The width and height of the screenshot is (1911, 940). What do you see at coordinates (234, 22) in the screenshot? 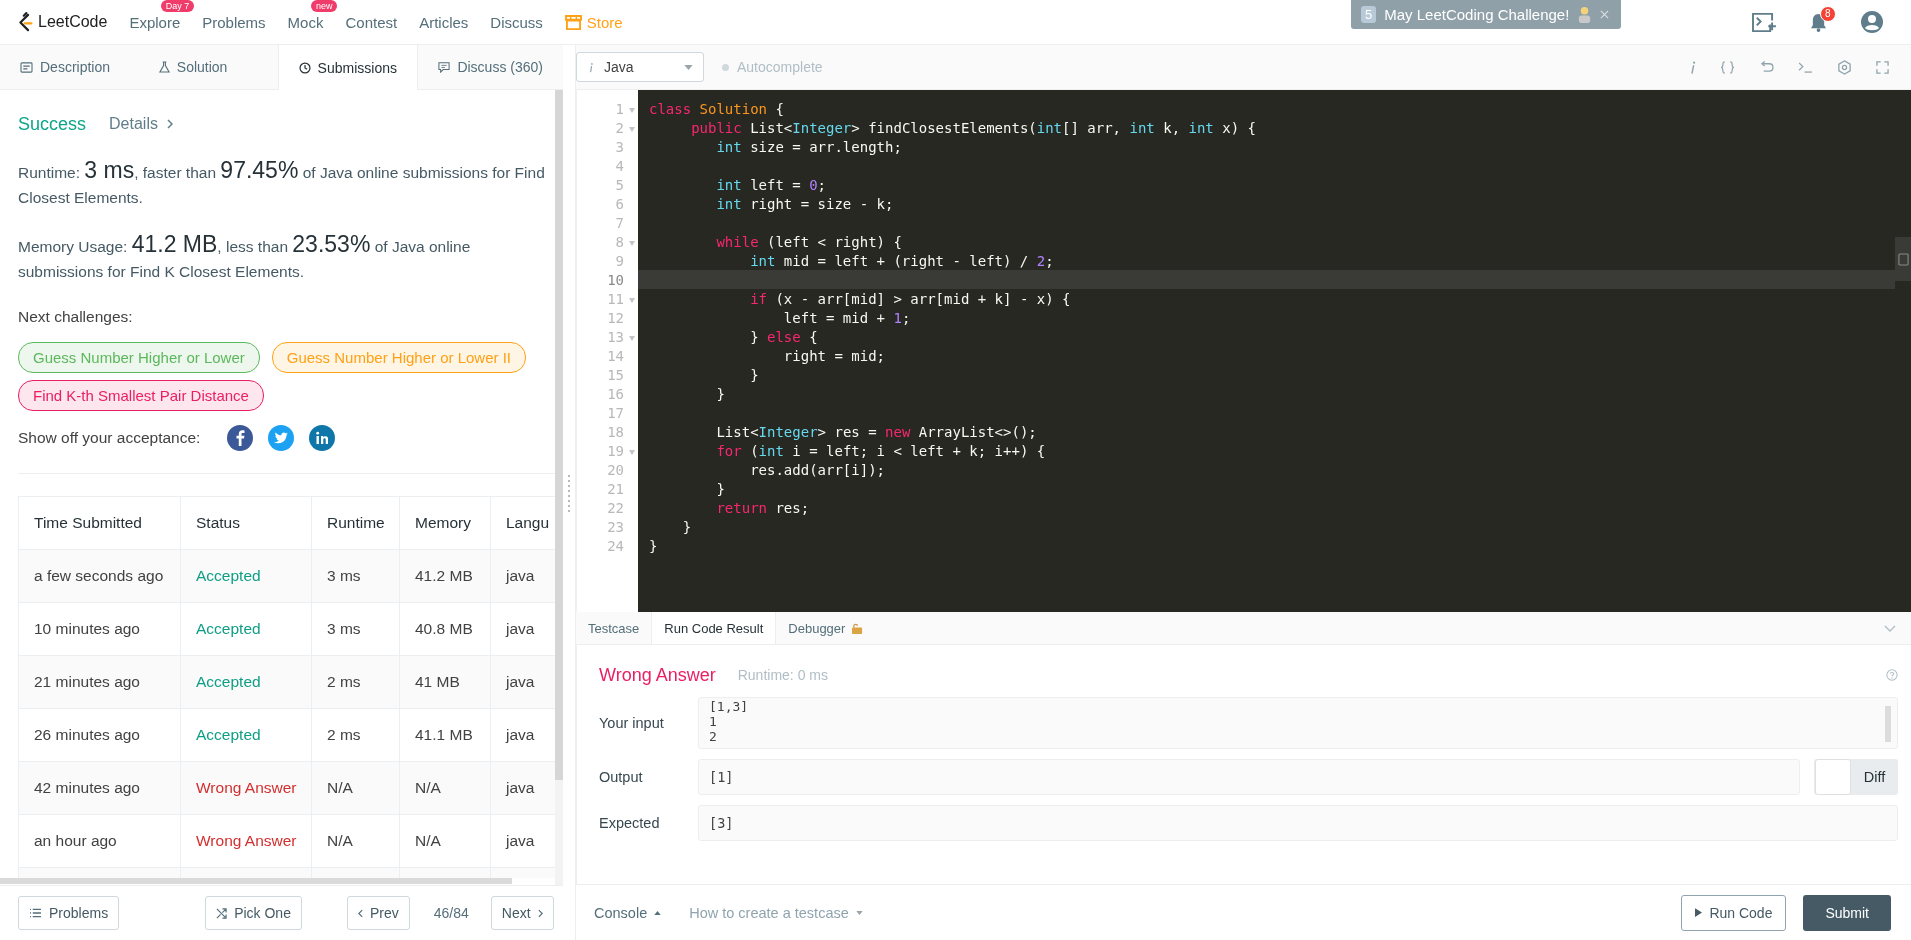
I see `nav-link: Problems` at bounding box center [234, 22].